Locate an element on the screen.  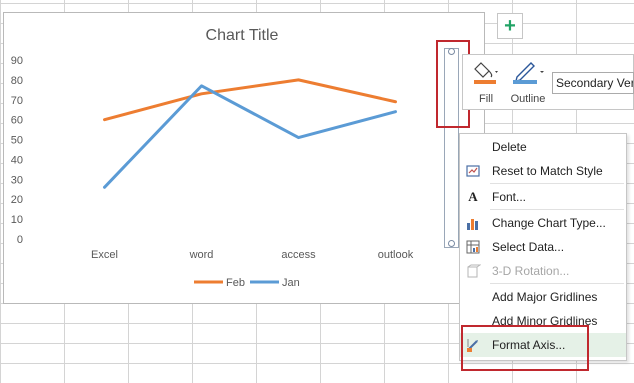
y-axis-ticks: 0 10 20 30 40 50 60 70 80 90 is located at coordinates (17, 150).